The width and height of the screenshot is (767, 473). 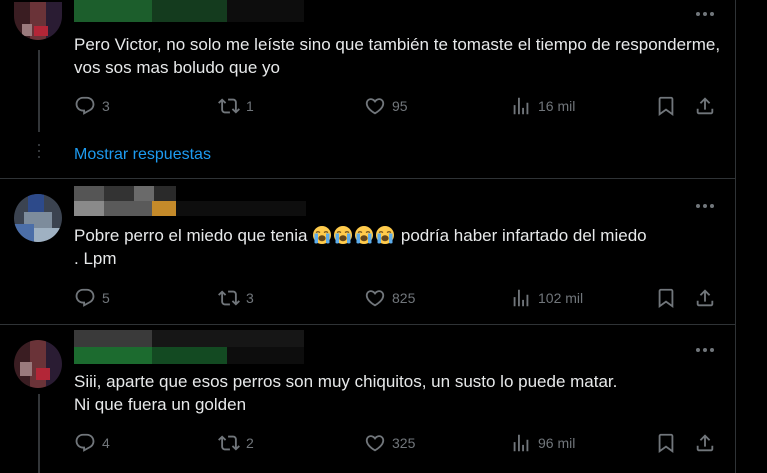 What do you see at coordinates (557, 443) in the screenshot?
I see `views-count: 96 mil` at bounding box center [557, 443].